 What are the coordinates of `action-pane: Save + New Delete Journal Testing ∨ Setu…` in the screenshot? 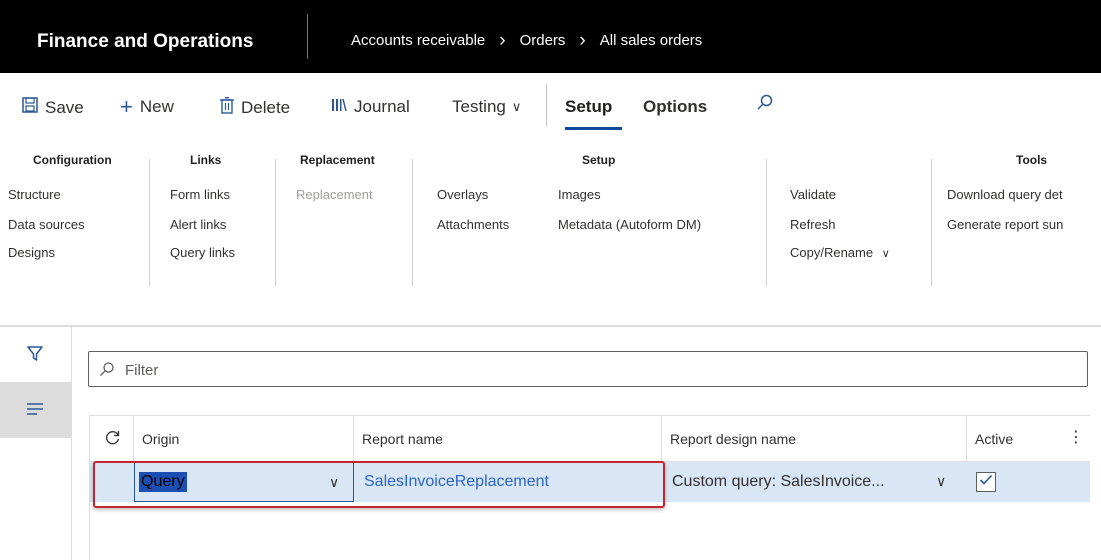 It's located at (550, 104).